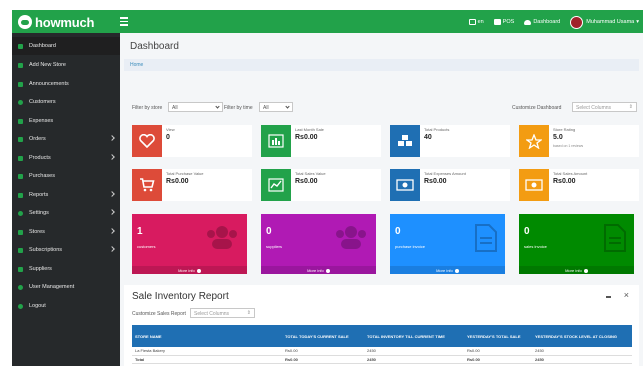 This screenshot has height=366, width=643. Describe the element at coordinates (37, 306) in the screenshot. I see `sidebar-item-label: Logout` at that location.